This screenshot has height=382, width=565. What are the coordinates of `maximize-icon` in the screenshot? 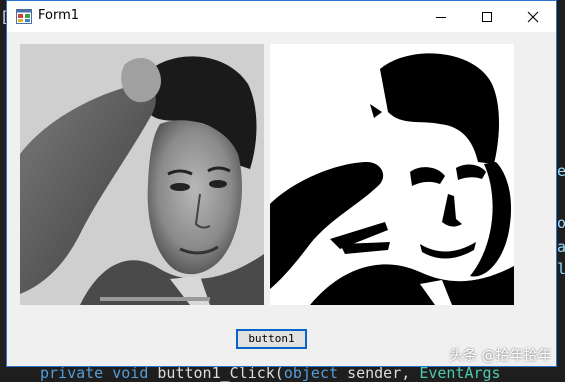 It's located at (487, 16).